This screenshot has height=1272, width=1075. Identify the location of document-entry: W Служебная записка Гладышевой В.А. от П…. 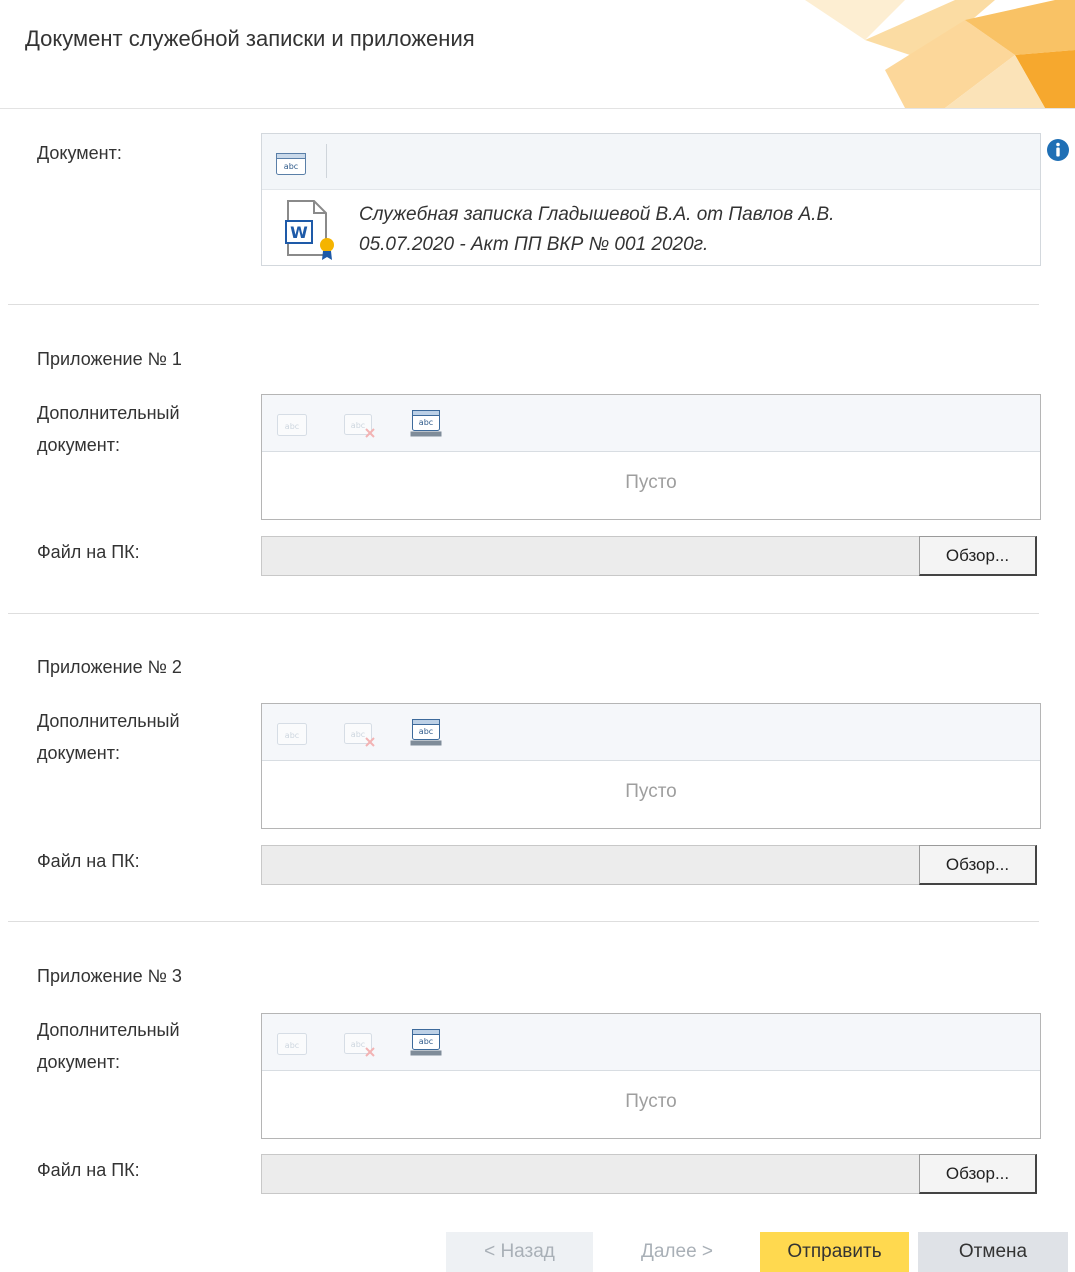
(651, 227).